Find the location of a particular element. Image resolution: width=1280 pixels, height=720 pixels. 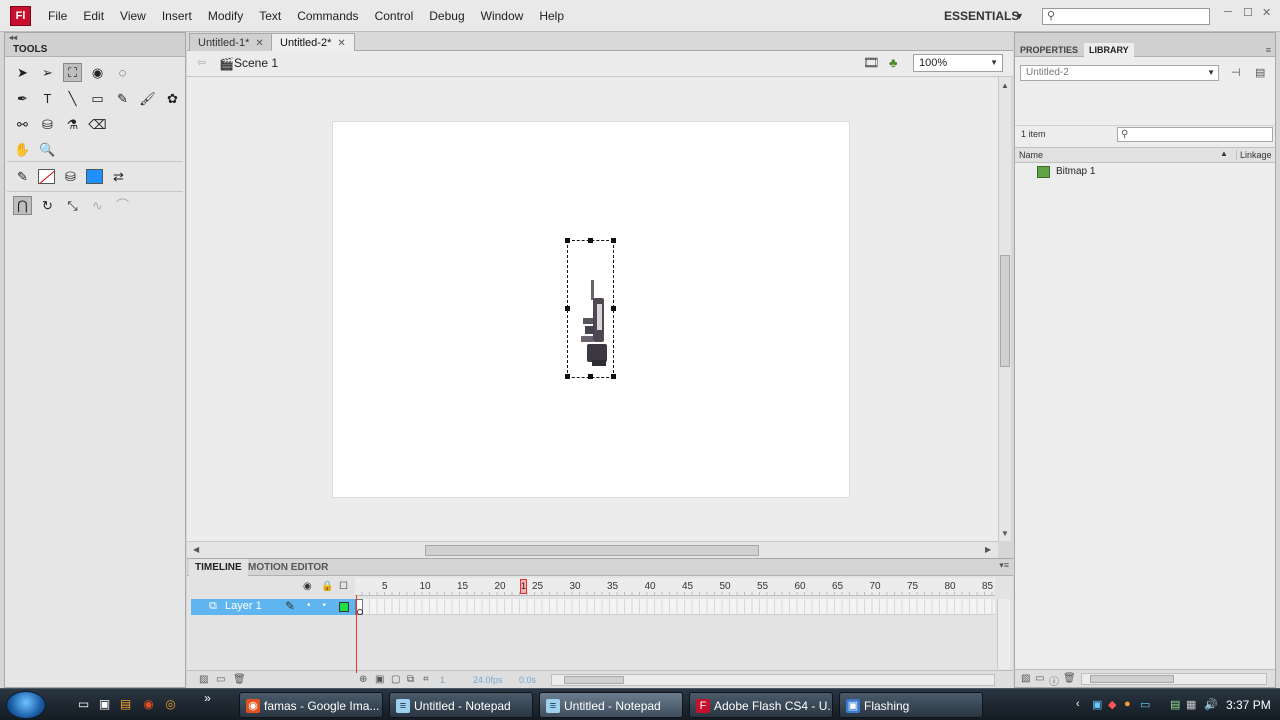

firefox-icon: ◉ is located at coordinates (148, 704).